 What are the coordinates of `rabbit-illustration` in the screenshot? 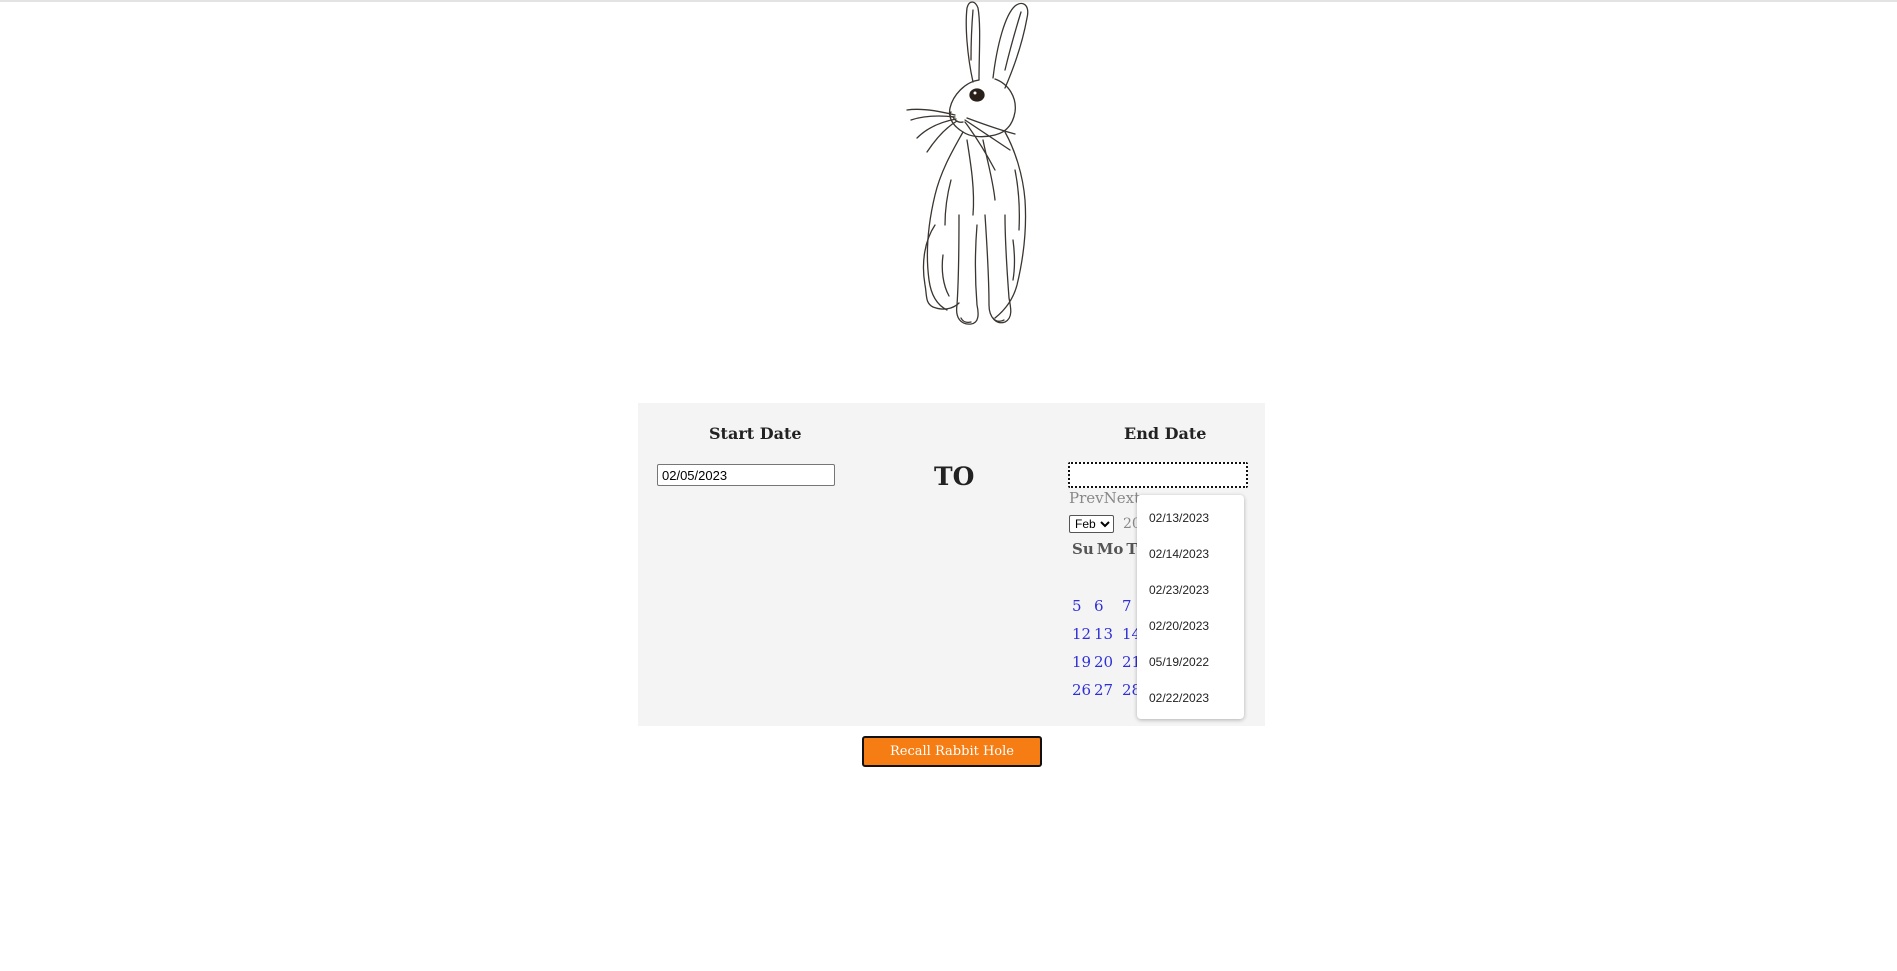 It's located at (957, 167).